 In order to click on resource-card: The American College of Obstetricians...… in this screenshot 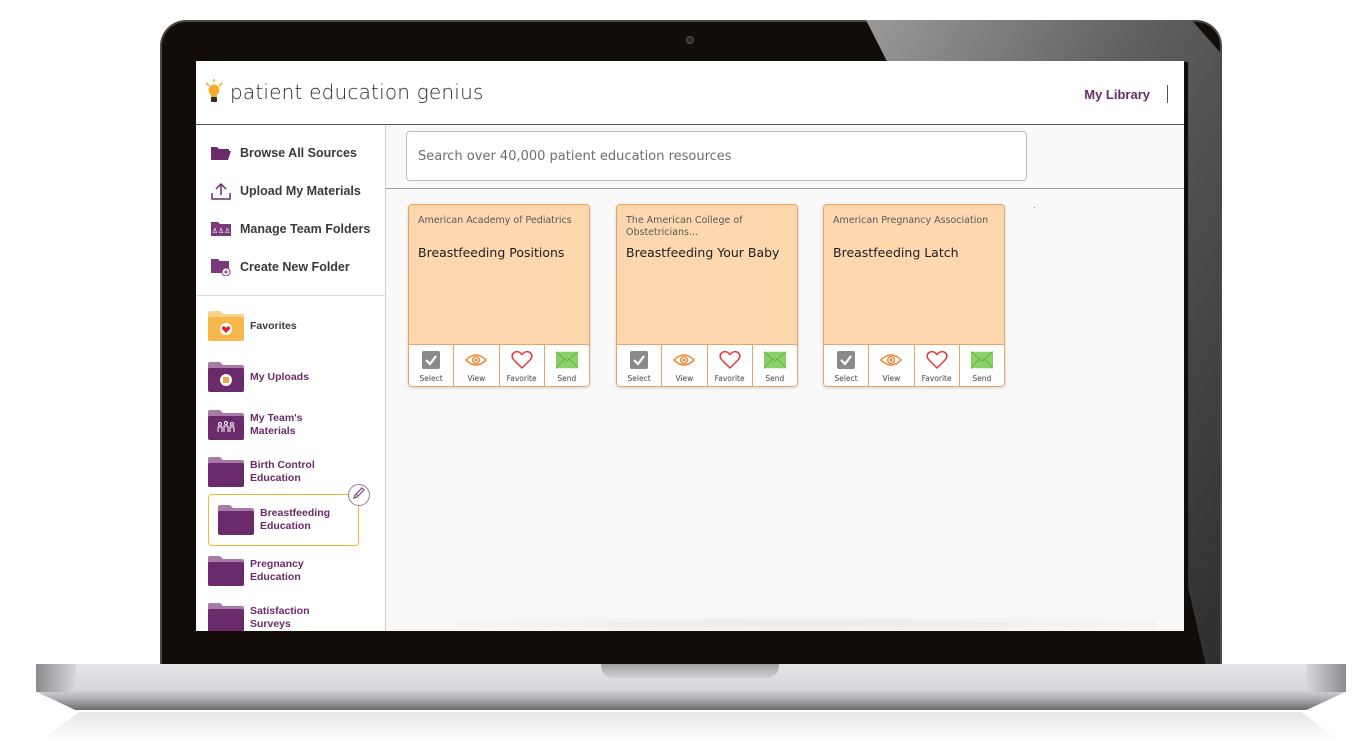, I will do `click(707, 295)`.